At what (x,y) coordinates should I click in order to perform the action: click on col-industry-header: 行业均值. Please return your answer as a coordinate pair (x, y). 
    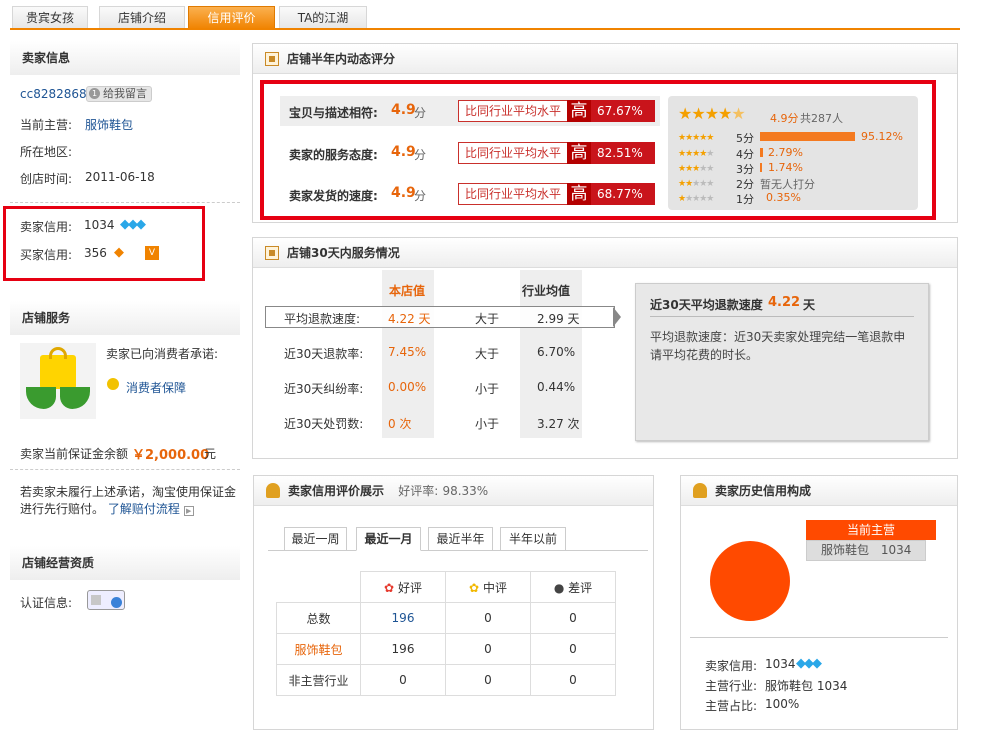
    Looking at the image, I should click on (546, 291).